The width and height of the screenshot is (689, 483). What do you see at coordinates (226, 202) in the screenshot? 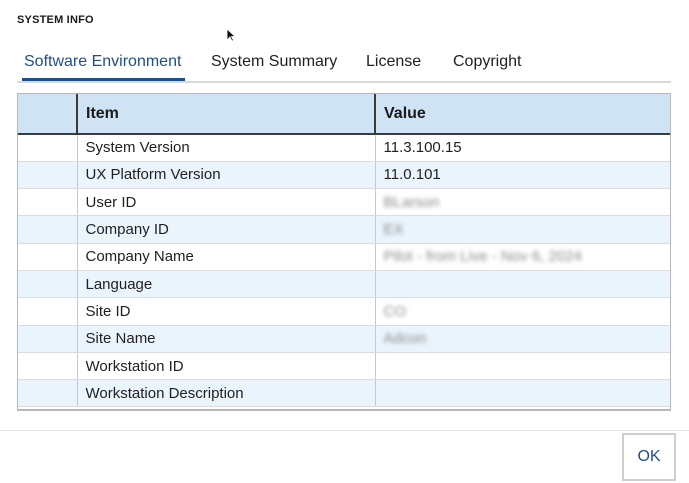
I see `item-cell: User ID` at bounding box center [226, 202].